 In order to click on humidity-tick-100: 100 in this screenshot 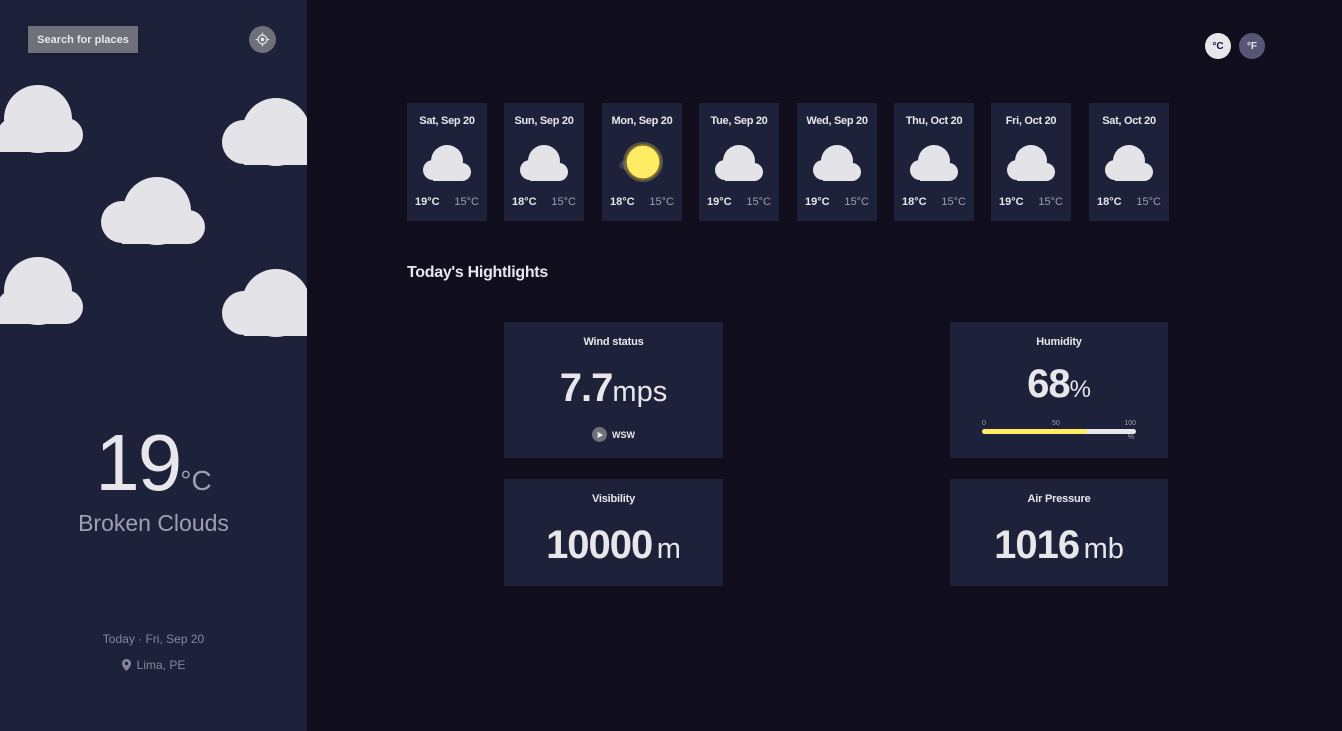, I will do `click(1130, 423)`.